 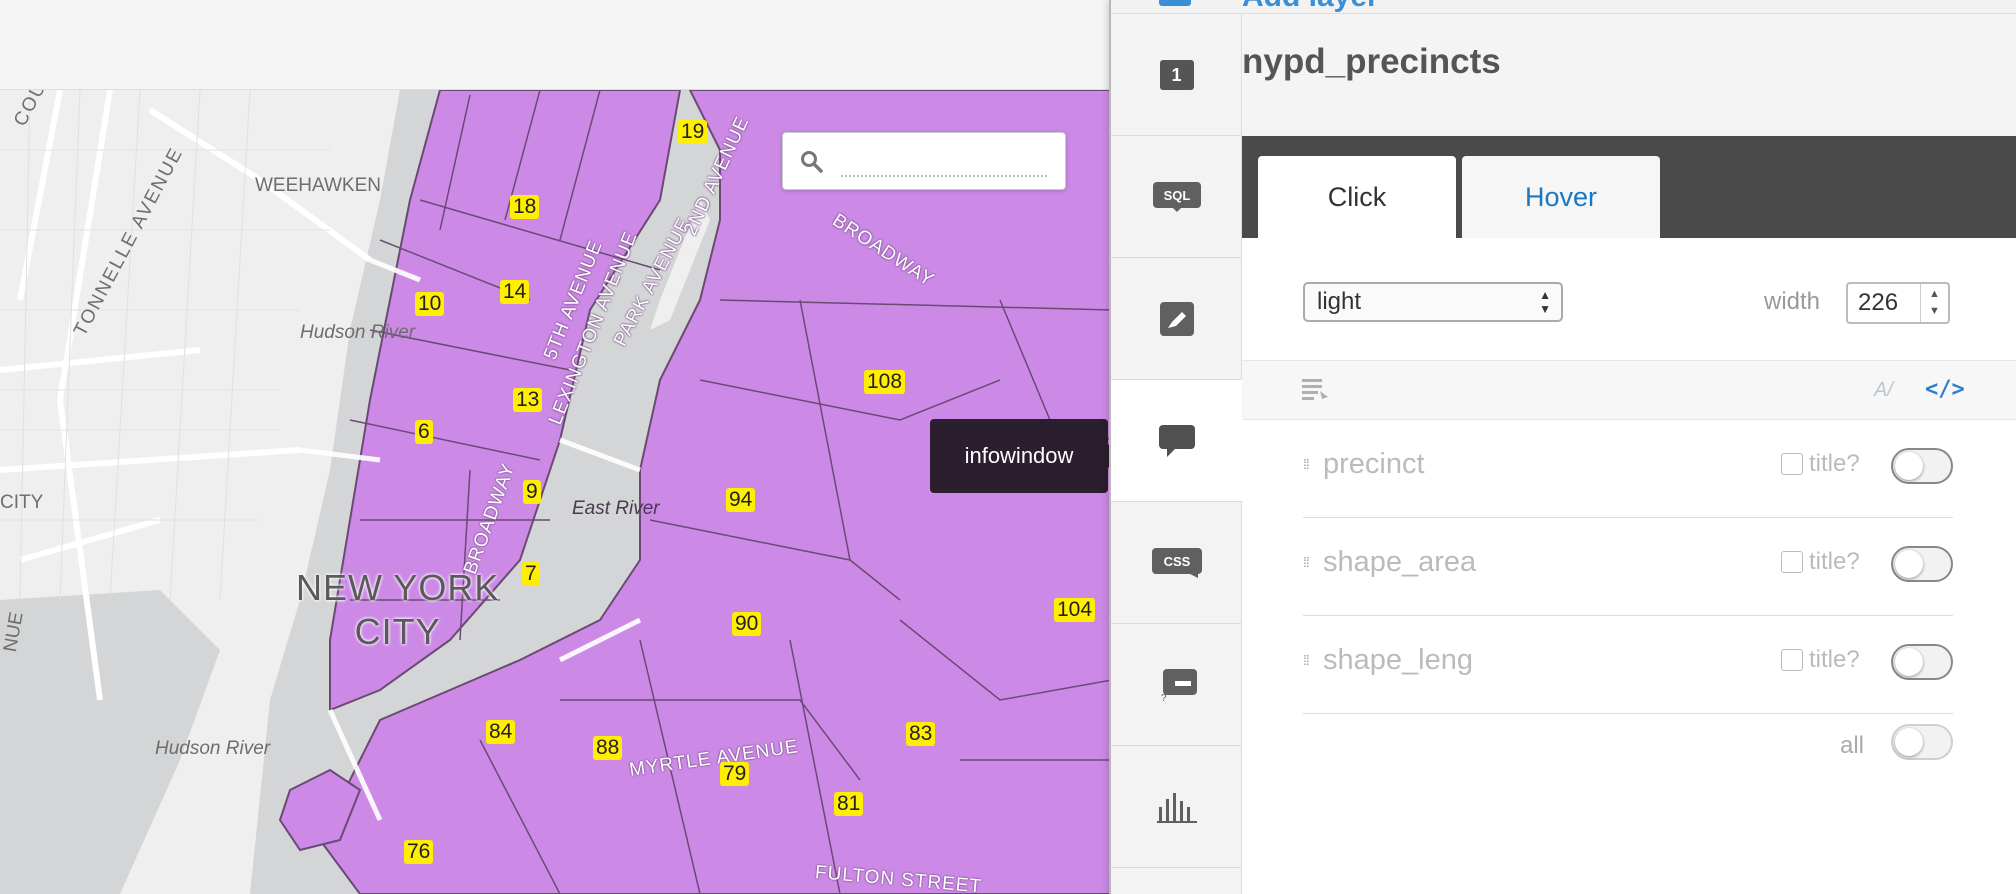 What do you see at coordinates (501, 732) in the screenshot?
I see `precinct-label: 84` at bounding box center [501, 732].